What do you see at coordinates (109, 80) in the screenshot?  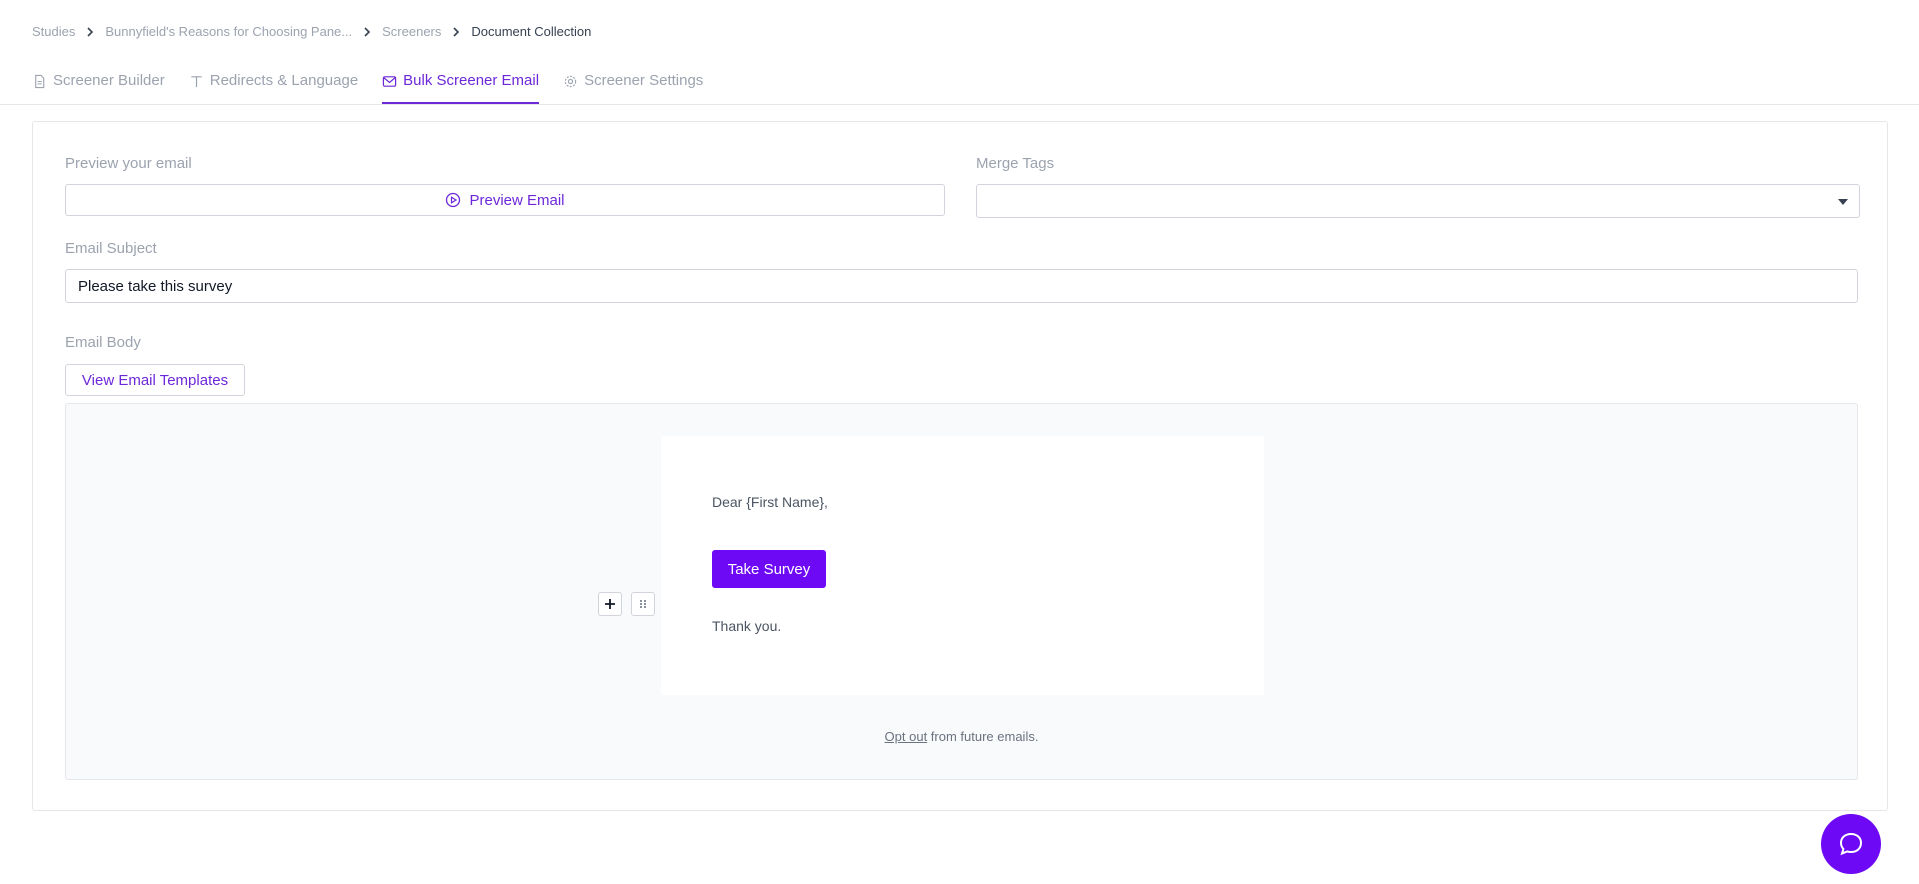 I see `tab-label: Screener Builder` at bounding box center [109, 80].